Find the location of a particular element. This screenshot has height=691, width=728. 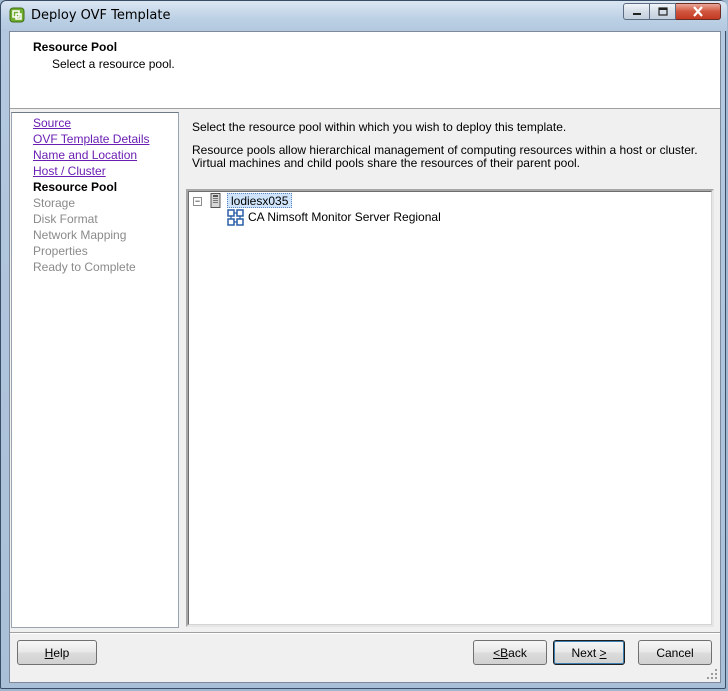

wizard-header: Resource Pool Select a resource pool. is located at coordinates (365, 70).